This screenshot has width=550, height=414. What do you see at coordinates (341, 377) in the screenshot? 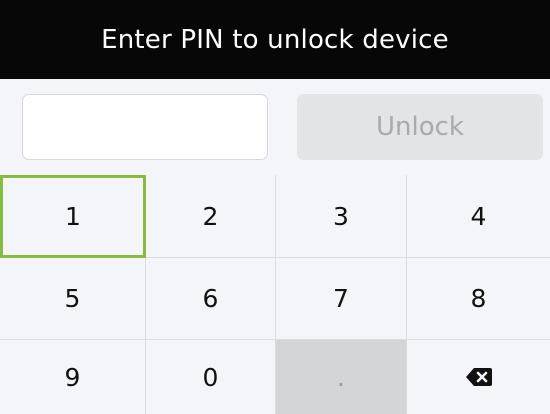
I see `key-decimal: .` at bounding box center [341, 377].